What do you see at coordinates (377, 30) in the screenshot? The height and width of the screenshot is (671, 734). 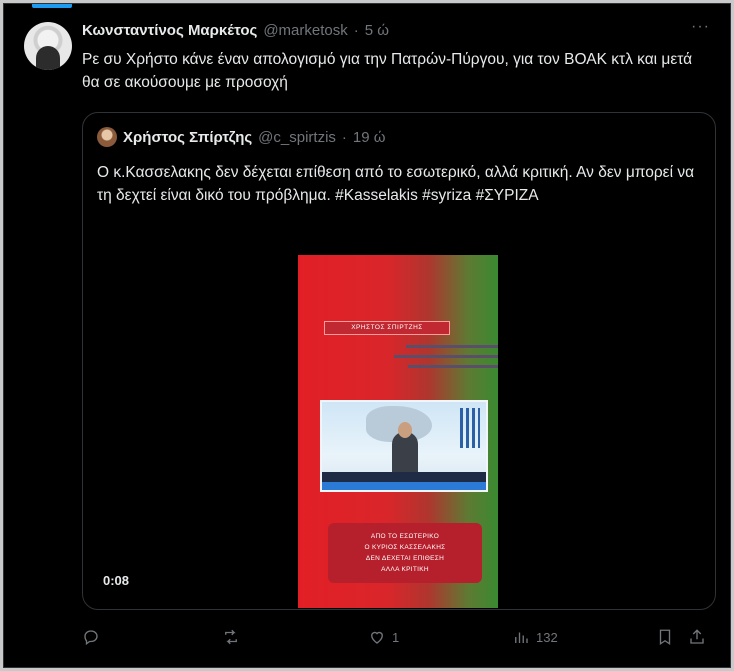 I see `tweet-time: 5 ώ` at bounding box center [377, 30].